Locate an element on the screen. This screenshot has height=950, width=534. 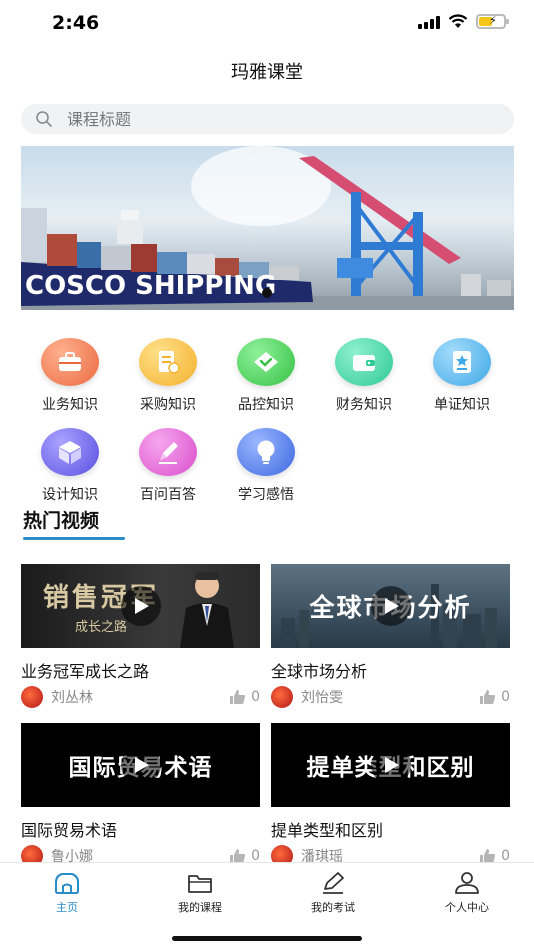
status-bar: 2:46 ⚡ is located at coordinates (267, 24).